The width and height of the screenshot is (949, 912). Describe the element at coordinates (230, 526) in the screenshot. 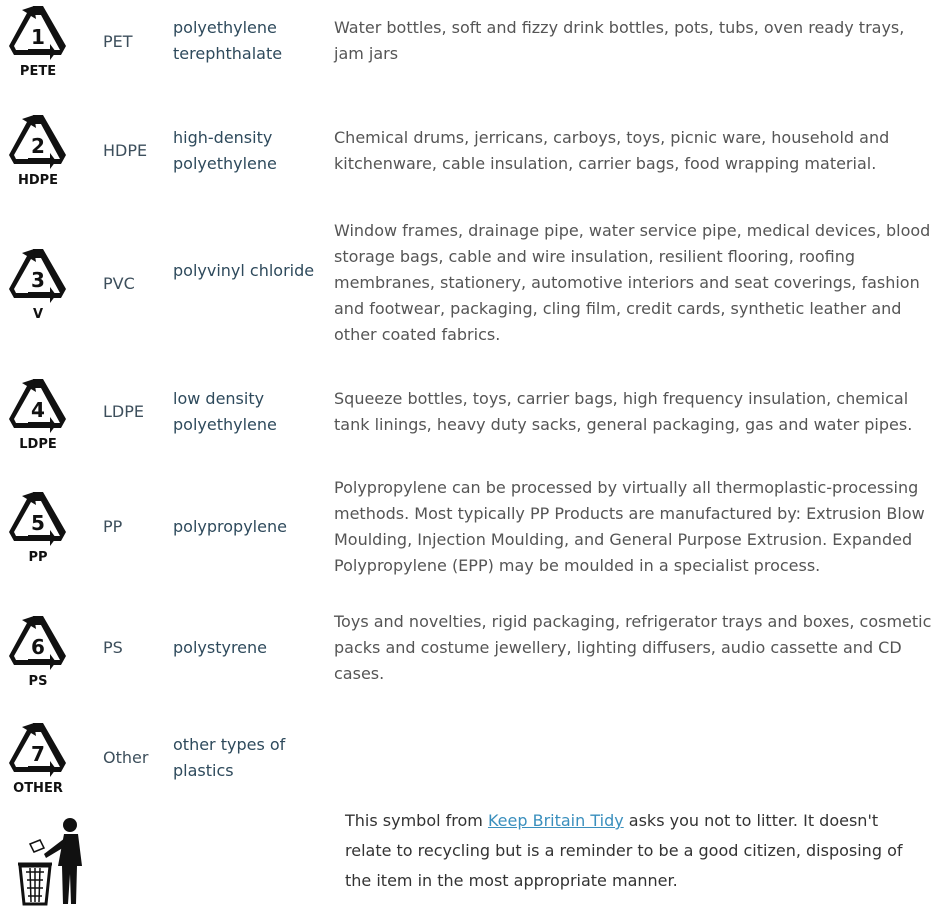

I see `plastic-name: polypropylene` at that location.